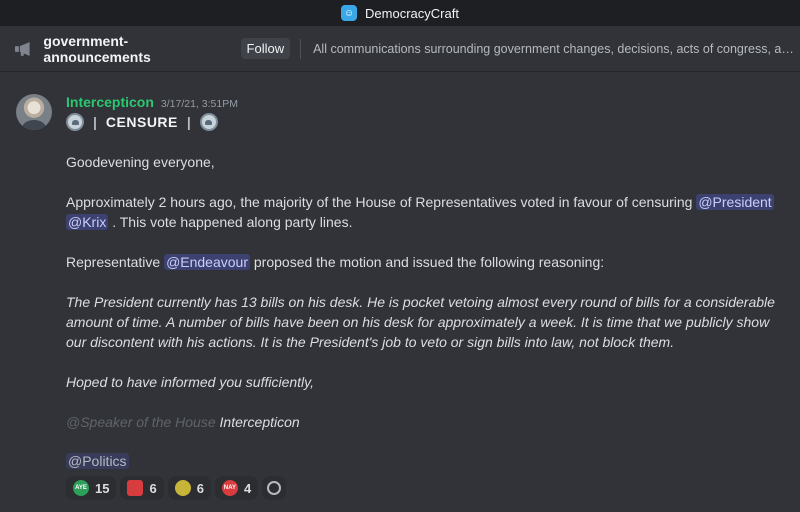 The image size is (800, 512). I want to click on smiley-icon, so click(274, 488).